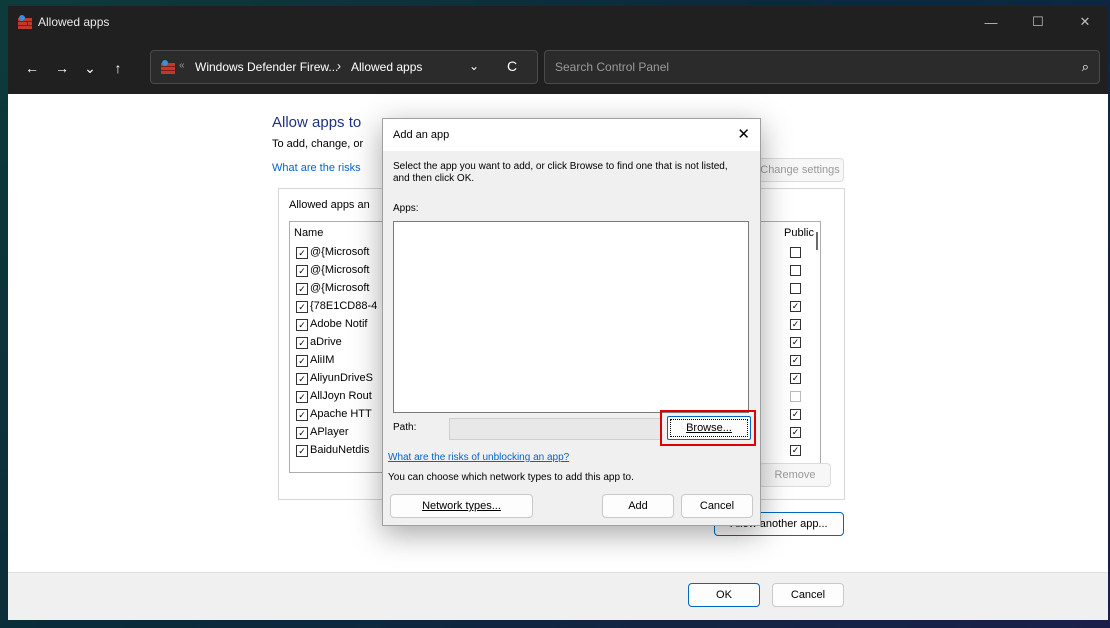  What do you see at coordinates (558, 22) in the screenshot?
I see `title-bar: Allowed apps — ☐ ✕` at bounding box center [558, 22].